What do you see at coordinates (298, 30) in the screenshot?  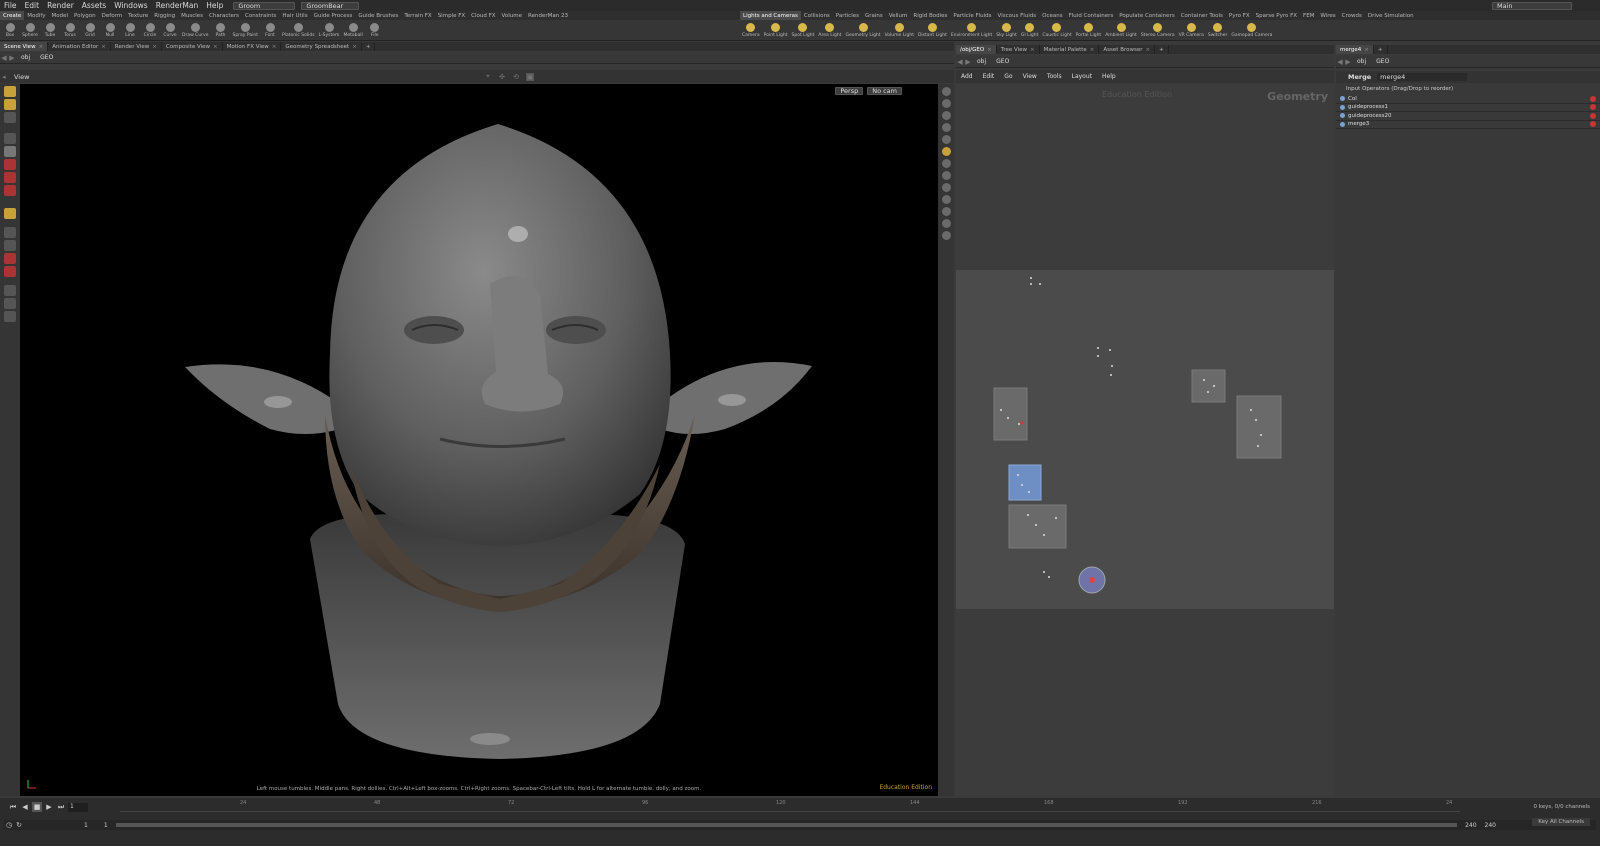 I see `tool-platonic-solids: Platonic Solids` at bounding box center [298, 30].